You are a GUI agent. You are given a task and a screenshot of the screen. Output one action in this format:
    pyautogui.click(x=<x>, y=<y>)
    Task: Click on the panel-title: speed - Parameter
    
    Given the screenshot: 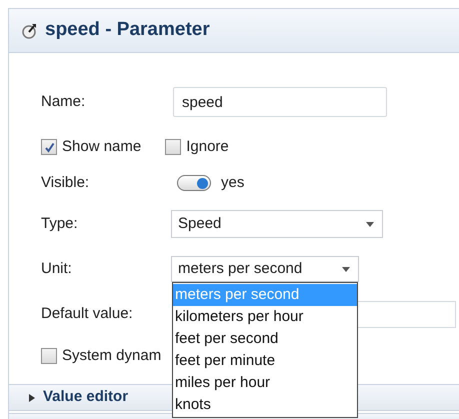 What is the action you would take?
    pyautogui.click(x=127, y=30)
    